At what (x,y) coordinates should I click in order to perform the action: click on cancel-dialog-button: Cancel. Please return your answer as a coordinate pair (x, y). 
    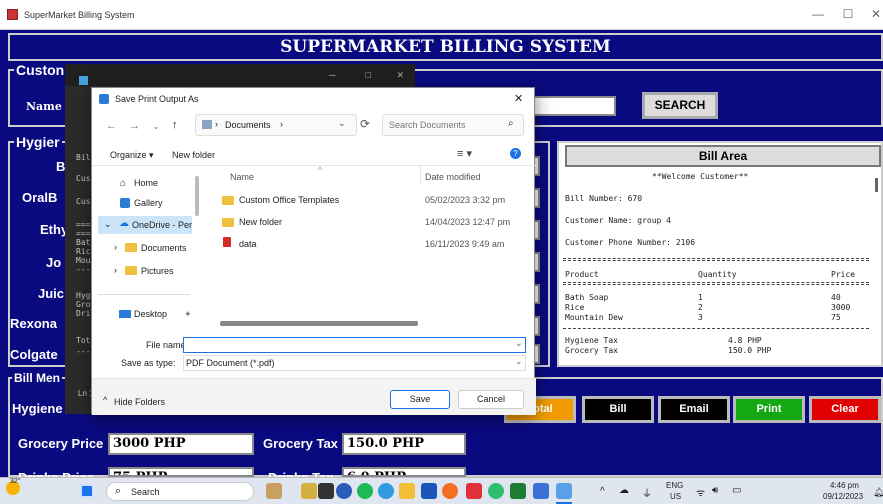
    Looking at the image, I should click on (491, 399).